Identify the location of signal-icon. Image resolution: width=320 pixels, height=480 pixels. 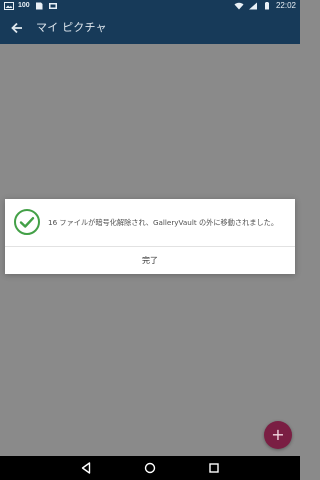
(252, 6).